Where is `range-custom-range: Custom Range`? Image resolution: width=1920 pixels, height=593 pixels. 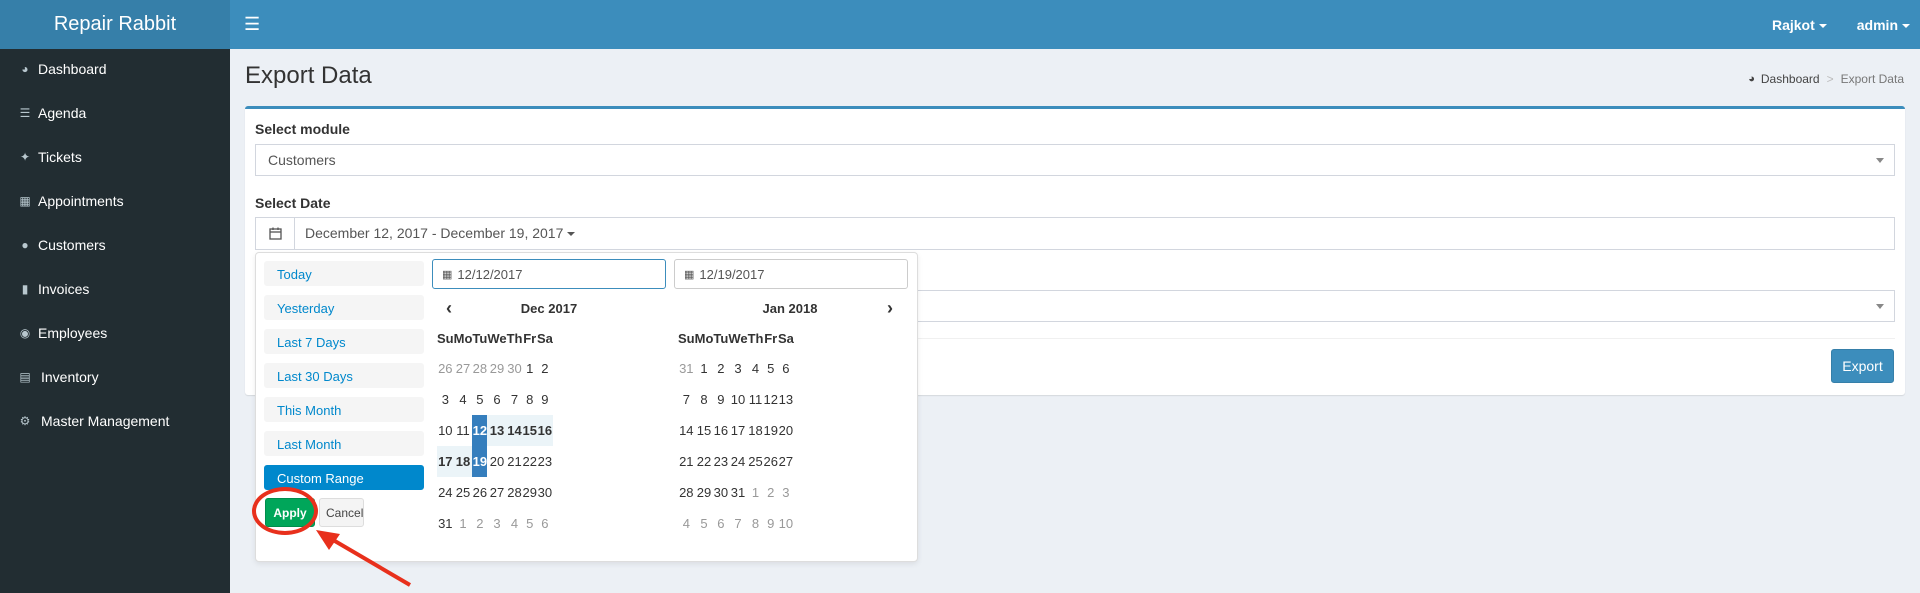
range-custom-range: Custom Range is located at coordinates (344, 477).